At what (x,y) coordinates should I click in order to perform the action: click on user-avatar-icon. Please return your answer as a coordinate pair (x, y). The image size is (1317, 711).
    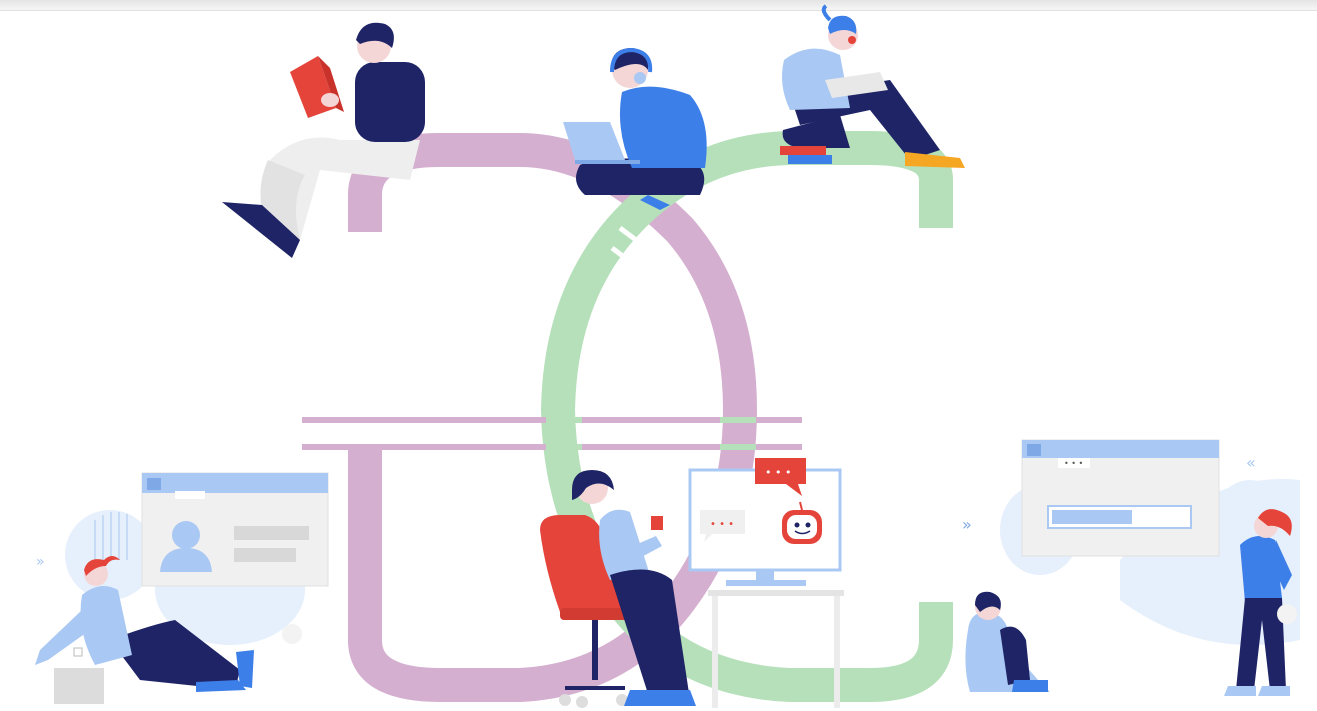
    Looking at the image, I should click on (186, 535).